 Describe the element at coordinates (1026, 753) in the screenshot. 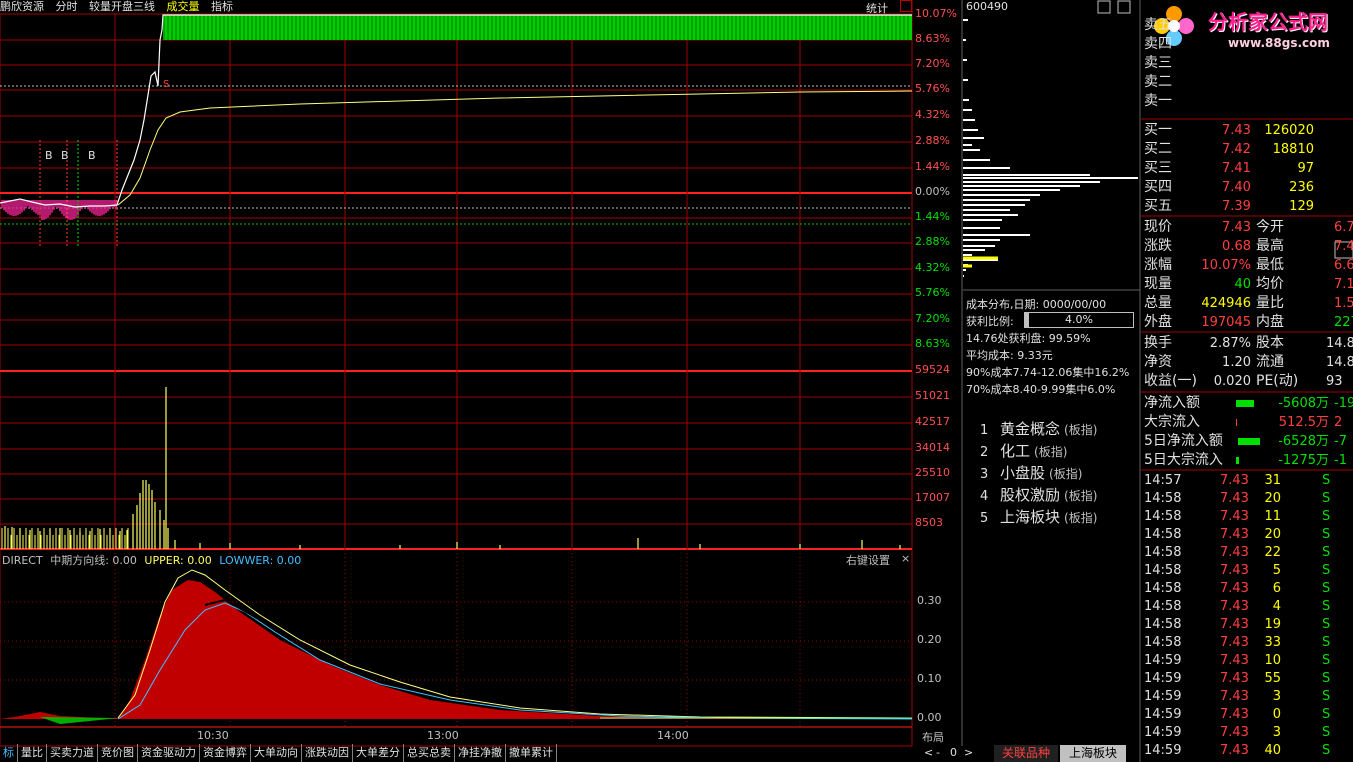

I see `tab-related: 关联品种` at that location.